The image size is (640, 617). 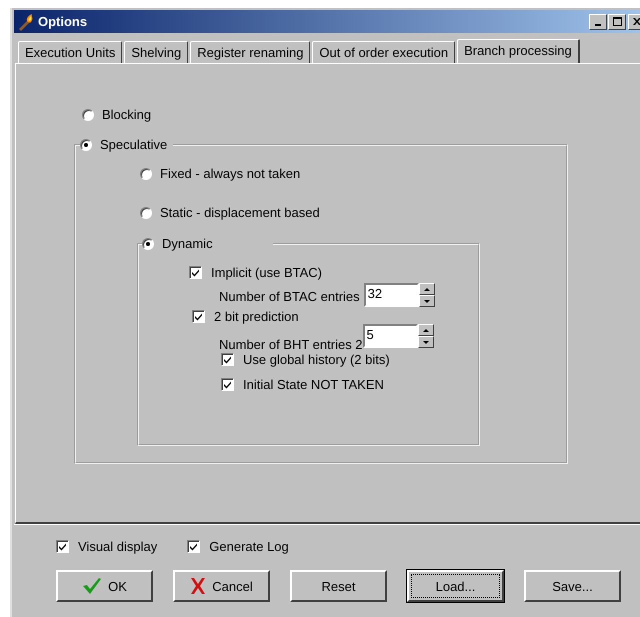 What do you see at coordinates (117, 114) in the screenshot?
I see `radio-option: Blocking` at bounding box center [117, 114].